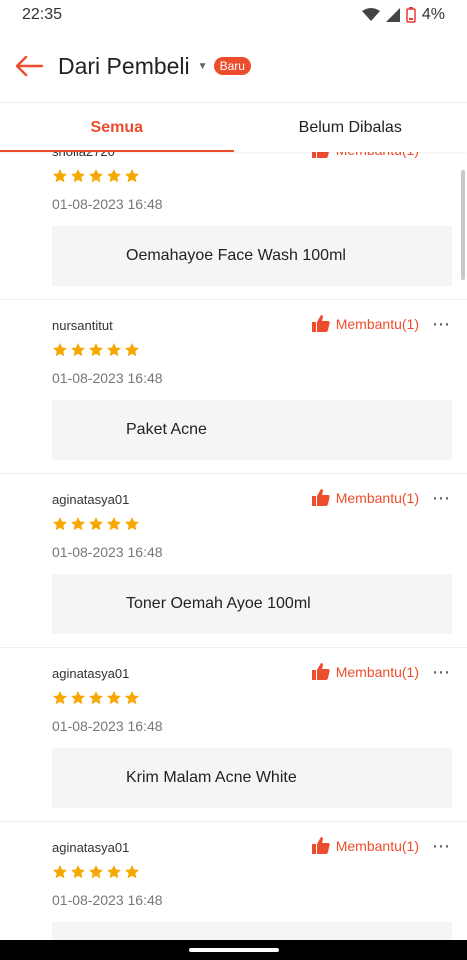  What do you see at coordinates (29, 66) in the screenshot?
I see `back-arrow-icon` at bounding box center [29, 66].